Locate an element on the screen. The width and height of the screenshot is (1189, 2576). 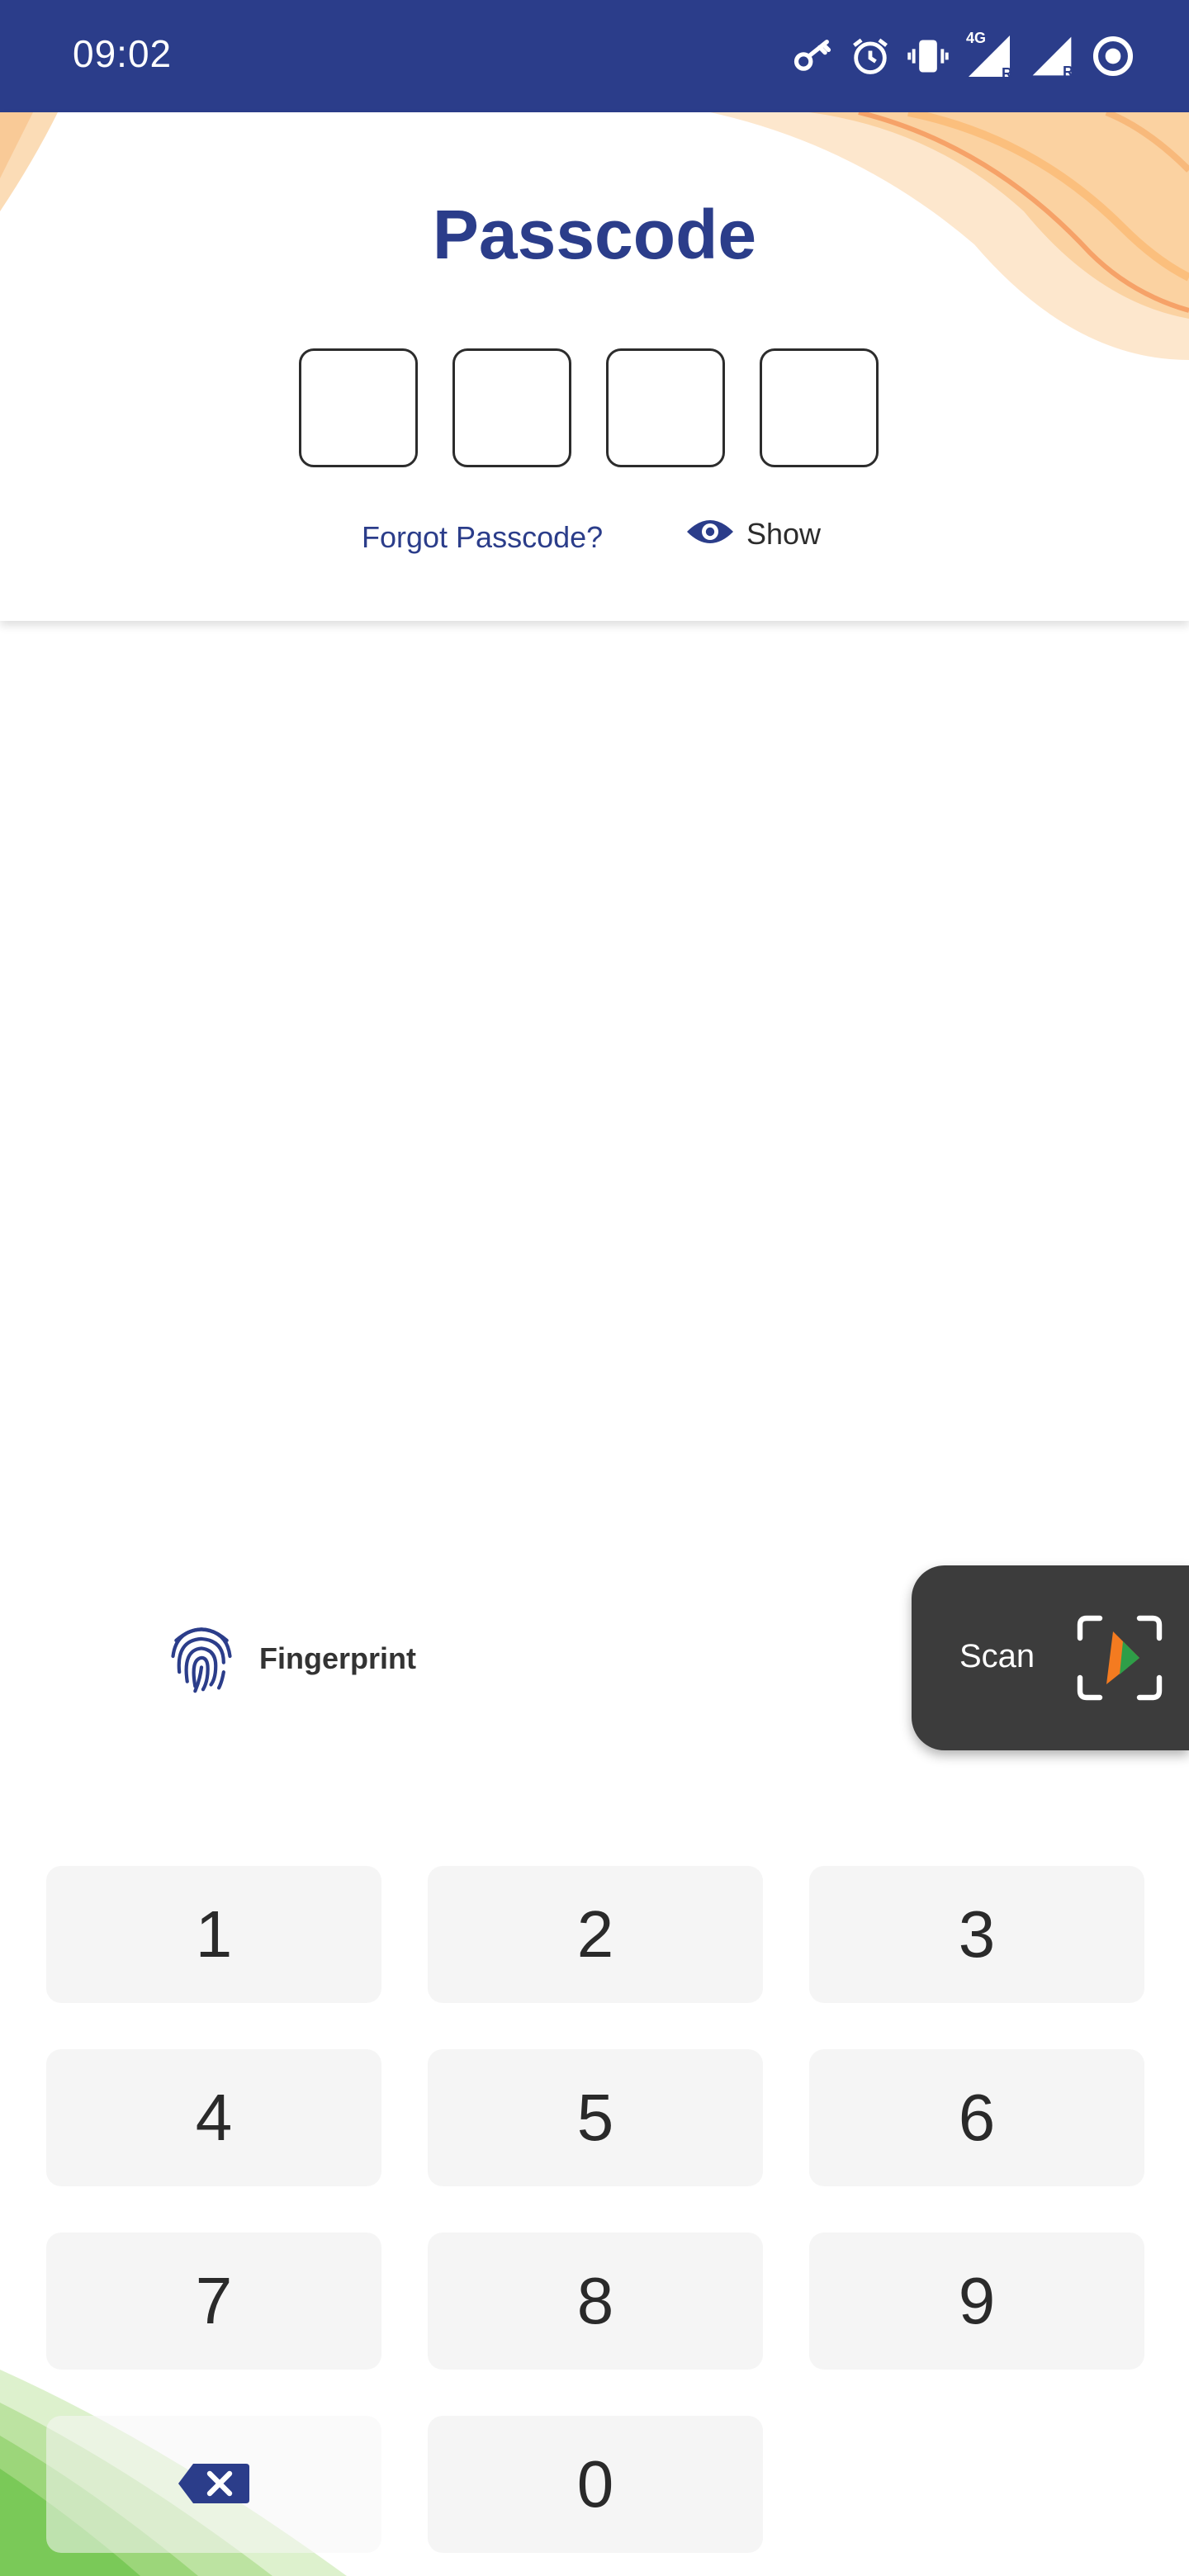
forgot-passcode-link: Forgot Passcode? is located at coordinates (482, 537).